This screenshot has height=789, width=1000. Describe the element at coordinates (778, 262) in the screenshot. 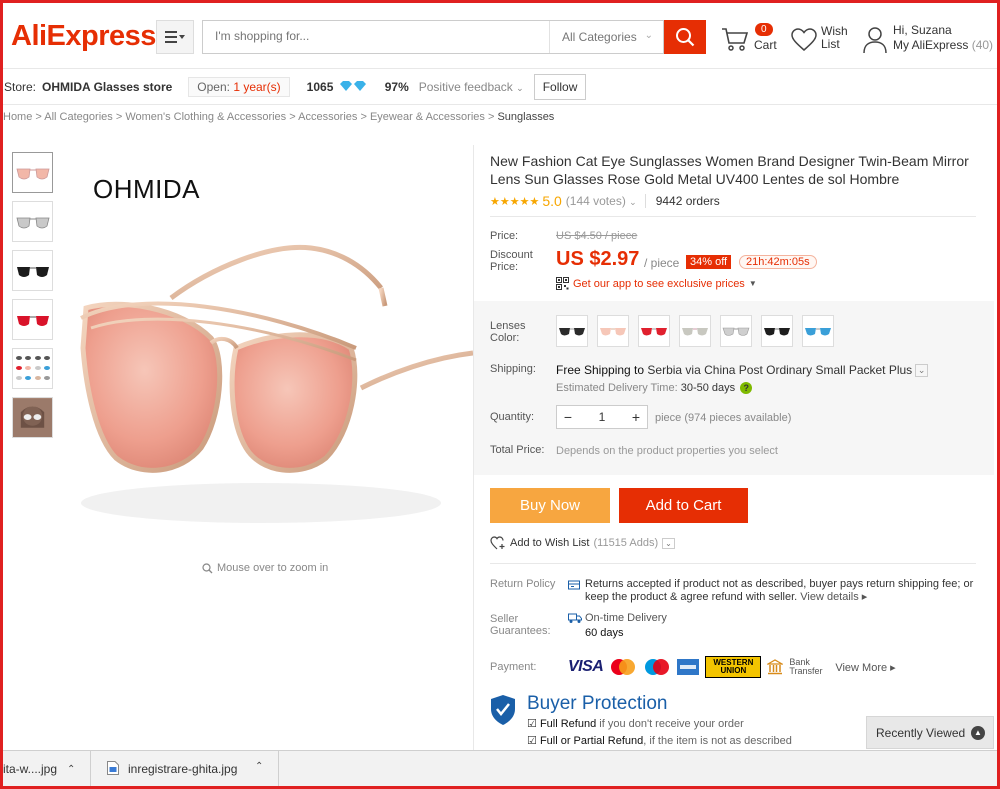

I see `countdown-timer: 21h:42m:05s` at that location.